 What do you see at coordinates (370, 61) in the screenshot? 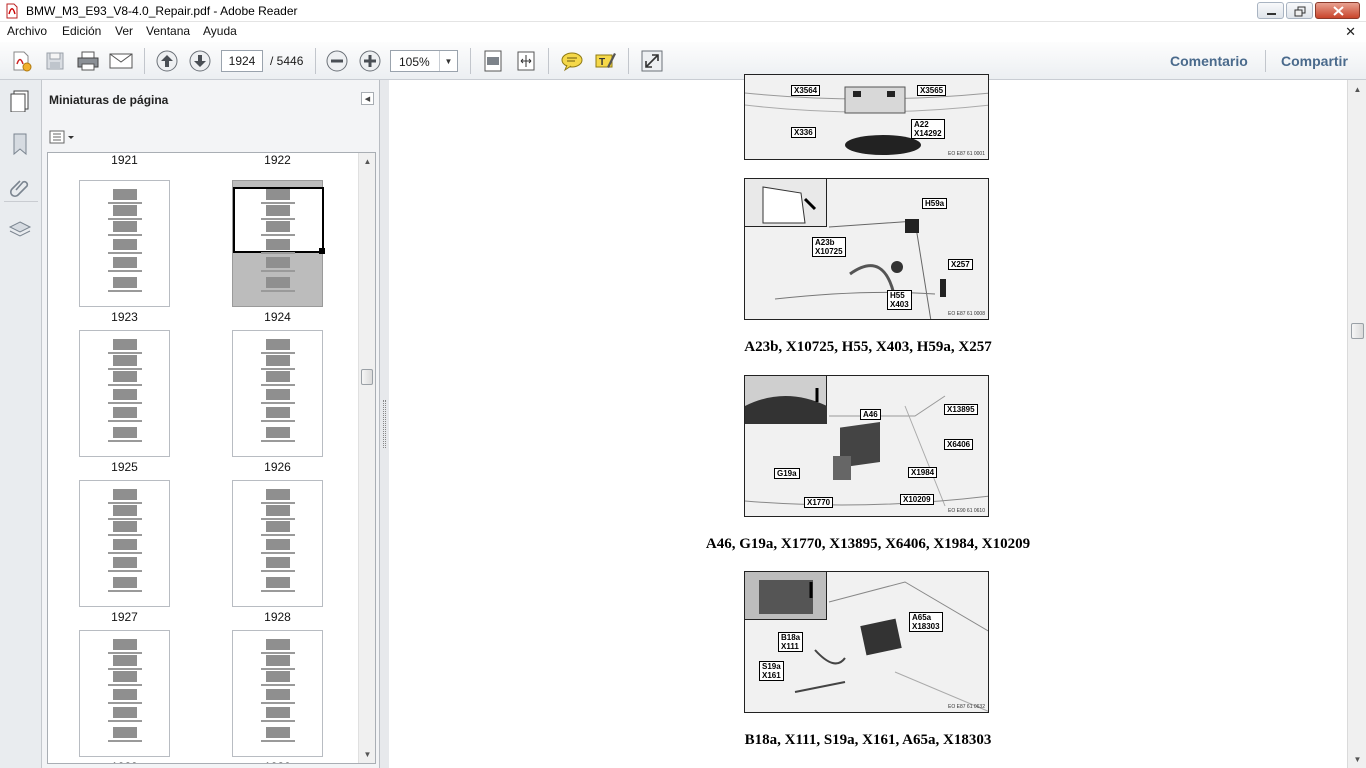
I see `zoom-in-button` at bounding box center [370, 61].